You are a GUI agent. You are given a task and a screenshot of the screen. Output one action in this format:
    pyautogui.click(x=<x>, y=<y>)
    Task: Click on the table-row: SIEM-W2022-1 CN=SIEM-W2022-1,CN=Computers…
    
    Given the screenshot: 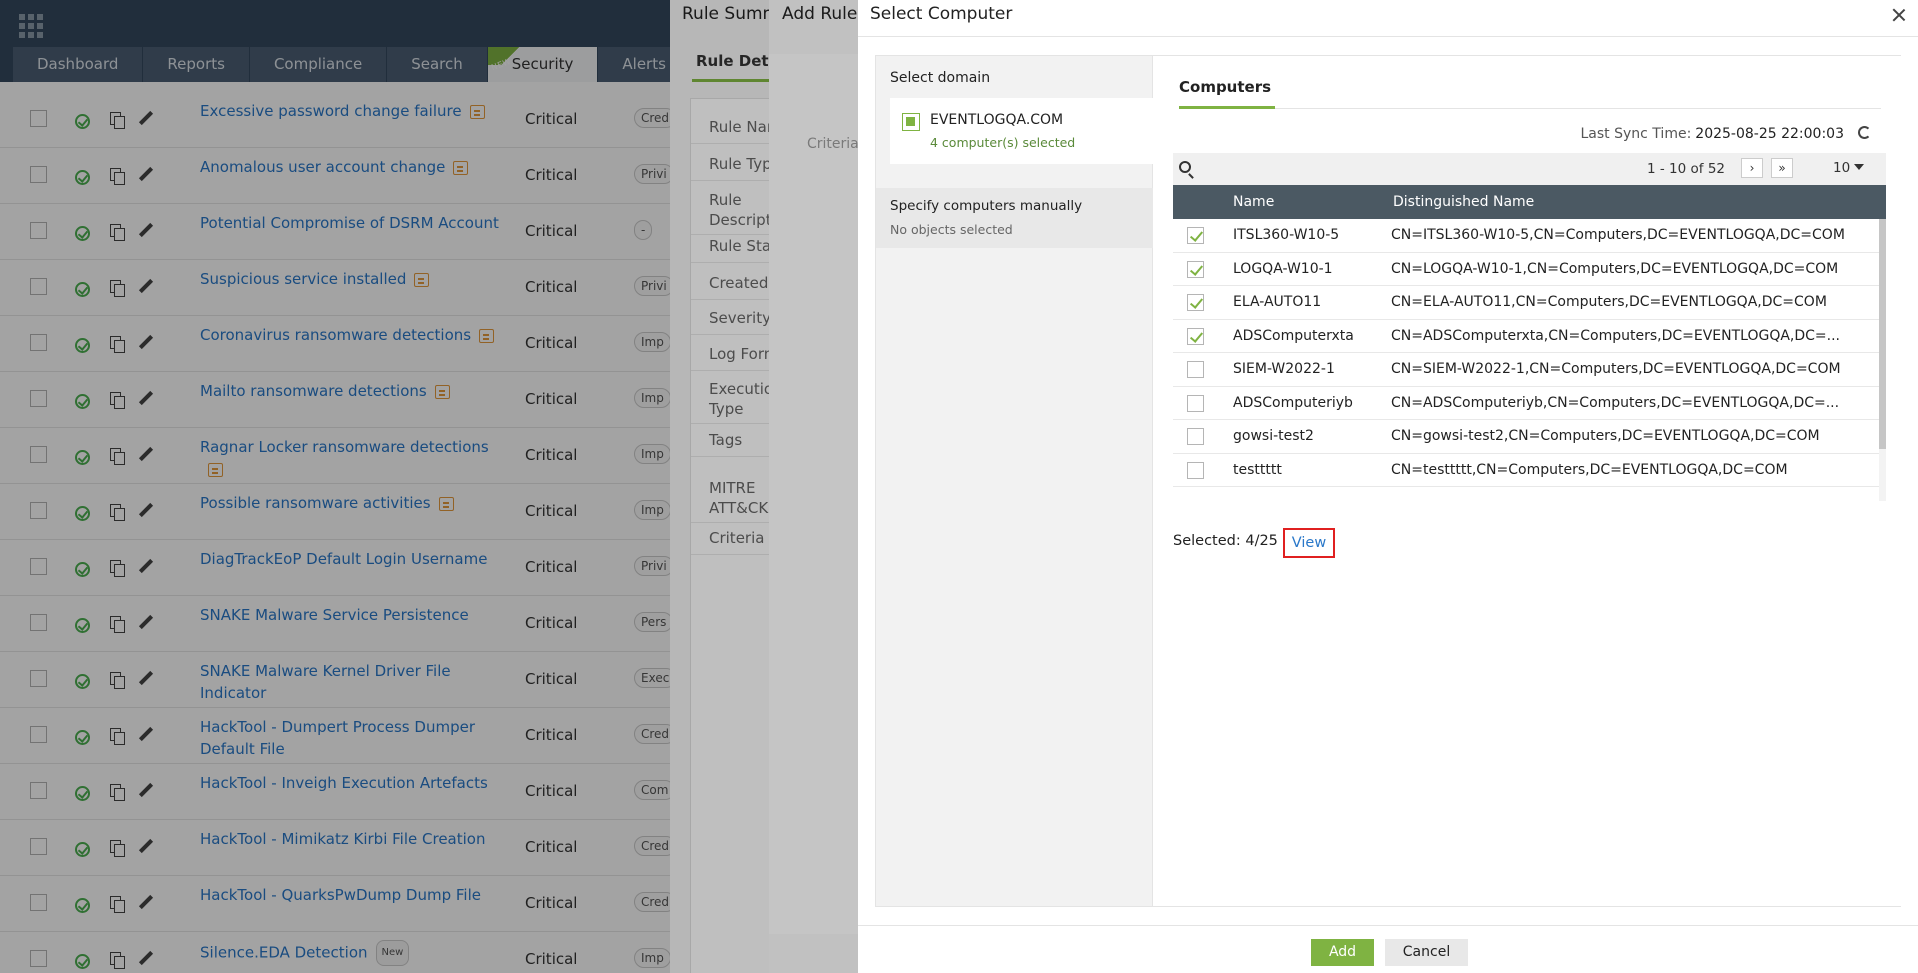 What is the action you would take?
    pyautogui.click(x=1529, y=370)
    